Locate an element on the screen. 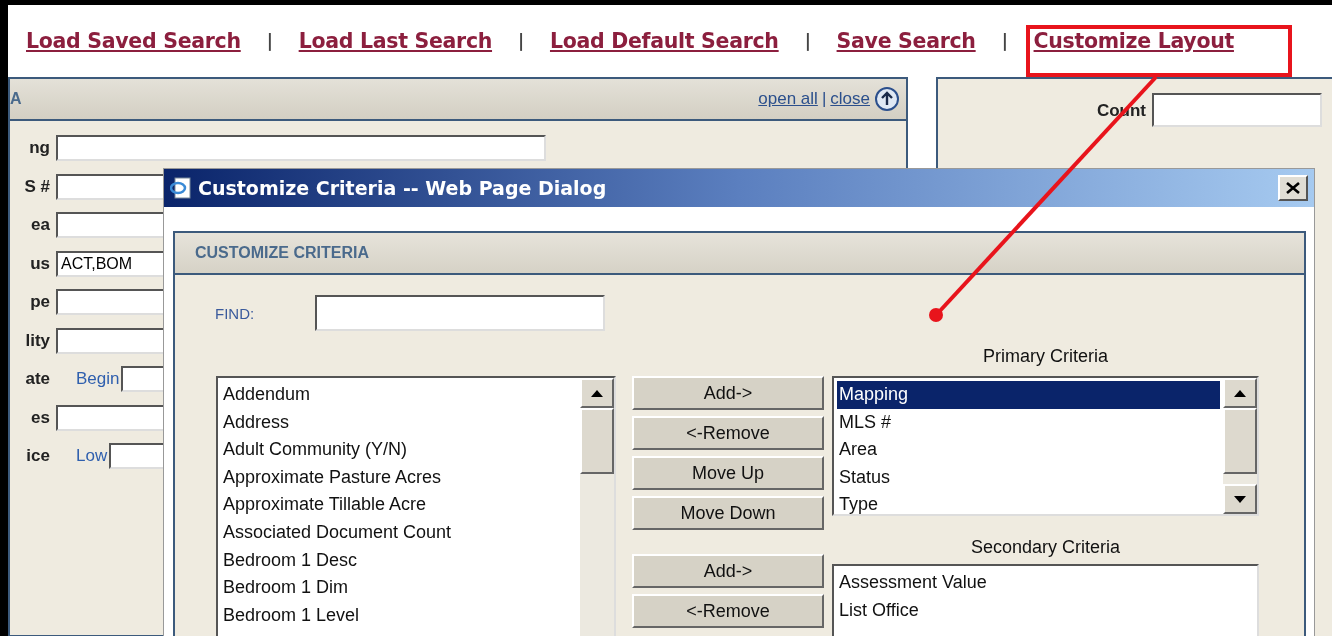  field-label: lity is located at coordinates (37, 340).